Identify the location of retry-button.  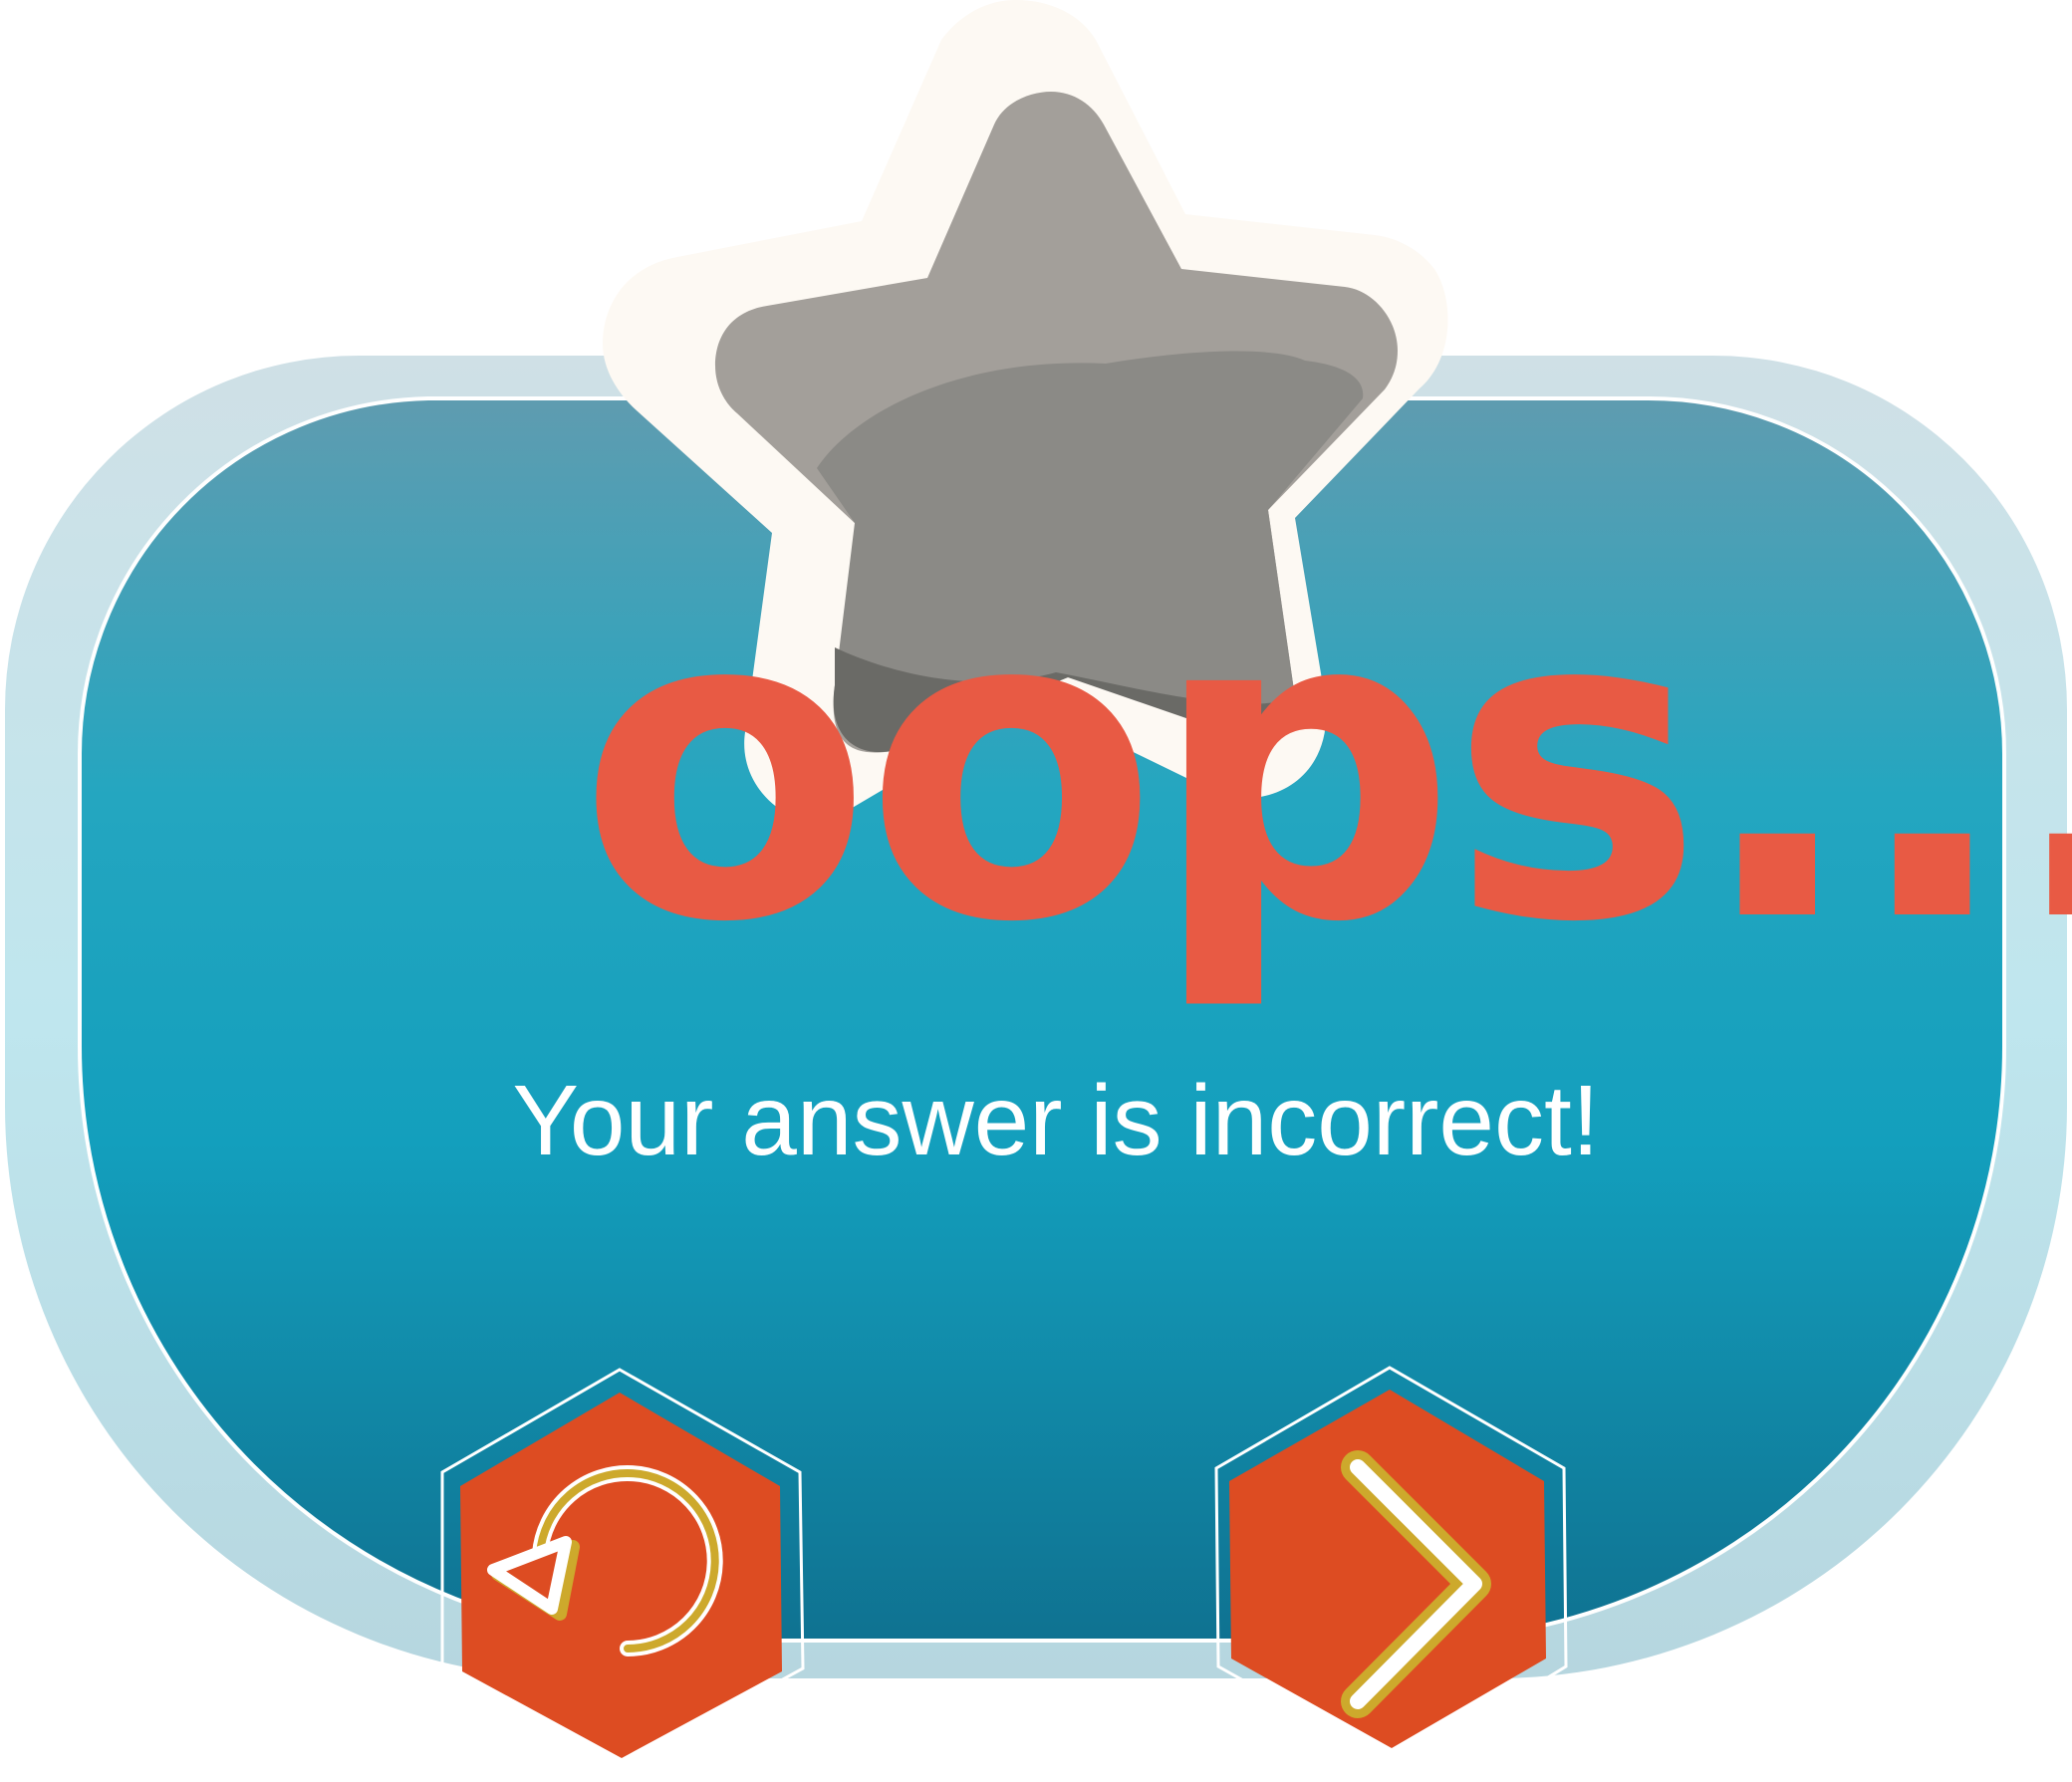
(622, 1564).